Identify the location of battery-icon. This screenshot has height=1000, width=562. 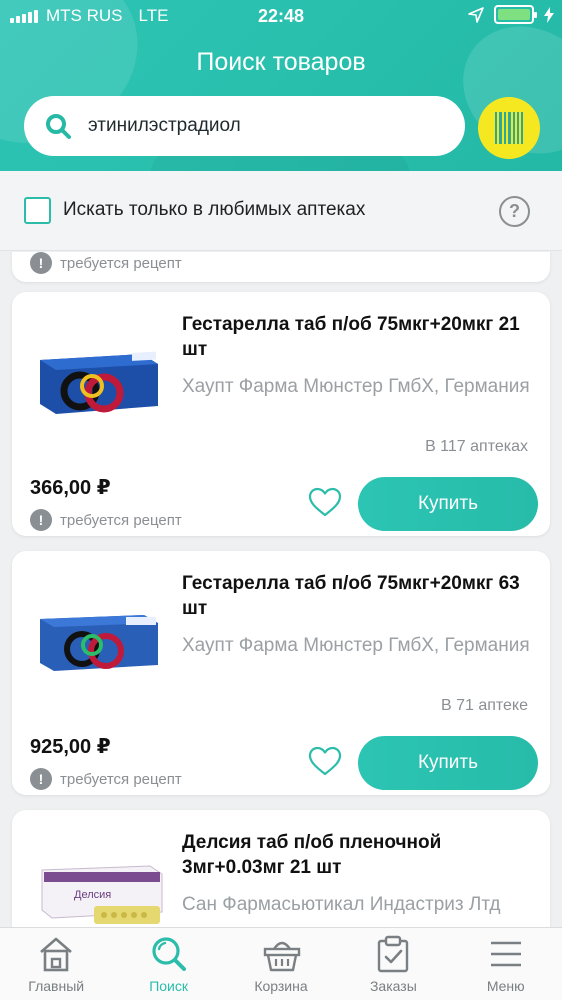
(515, 14).